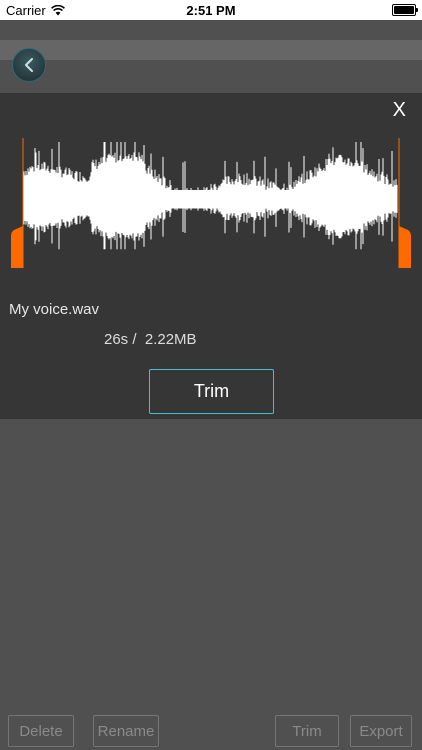 The width and height of the screenshot is (422, 750). What do you see at coordinates (17, 247) in the screenshot?
I see `left-trim-handle` at bounding box center [17, 247].